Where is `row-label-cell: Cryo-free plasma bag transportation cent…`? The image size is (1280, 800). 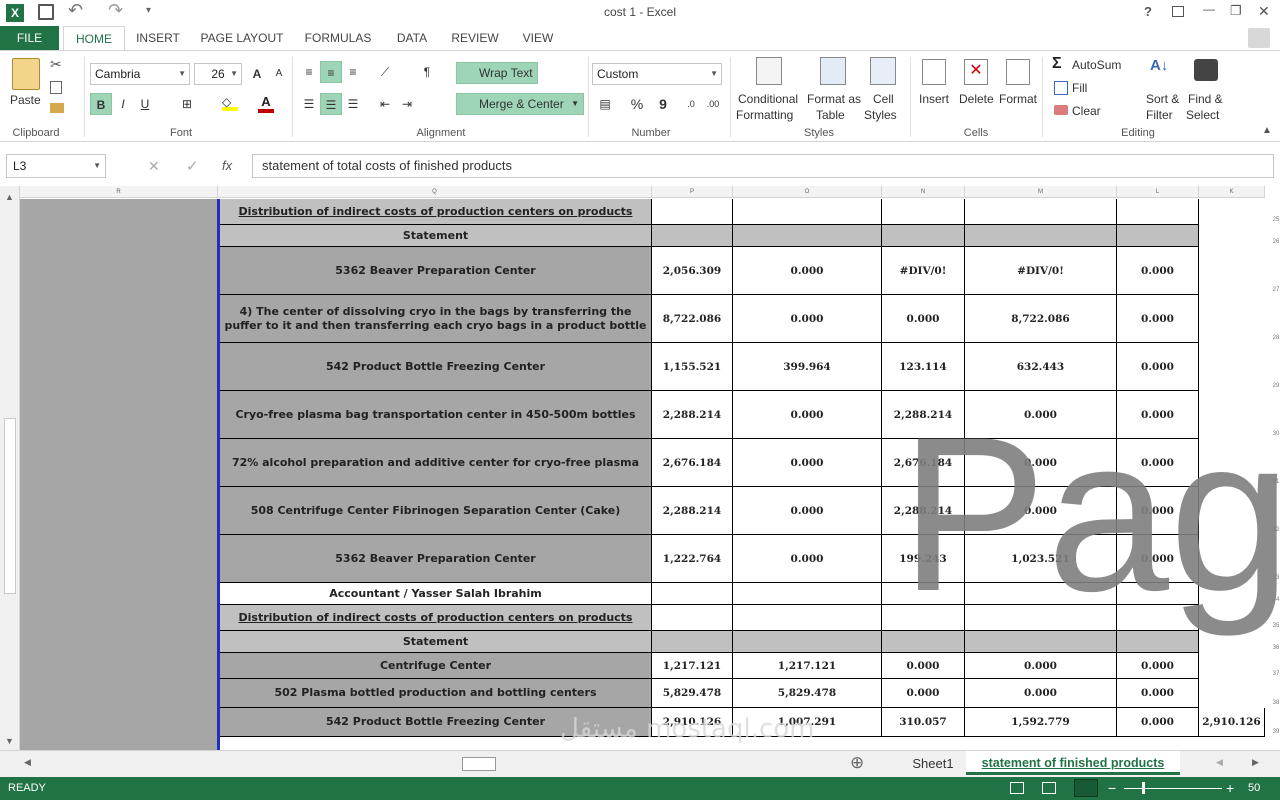 row-label-cell: Cryo-free plasma bag transportation cent… is located at coordinates (436, 415).